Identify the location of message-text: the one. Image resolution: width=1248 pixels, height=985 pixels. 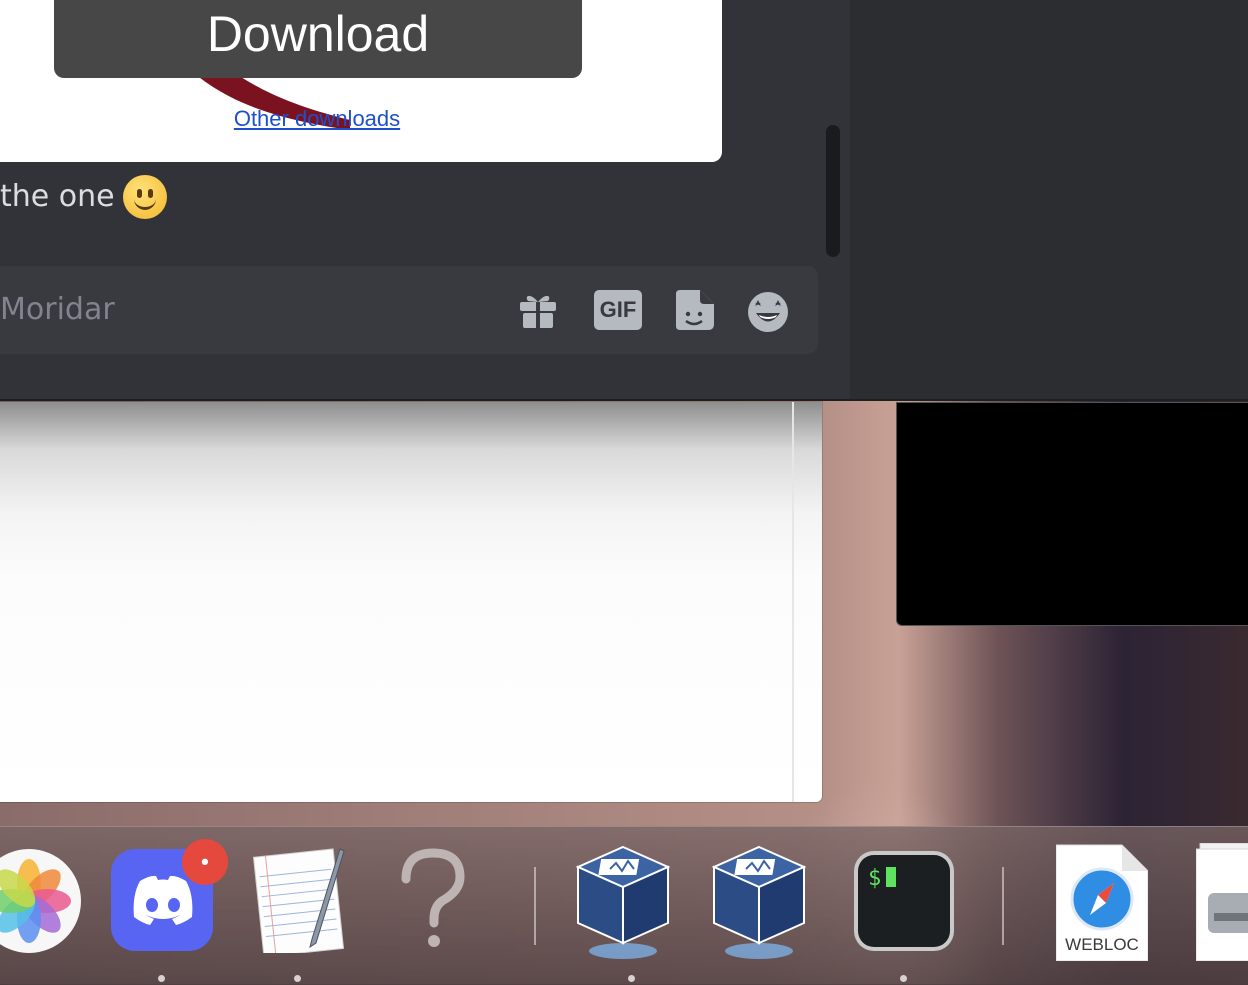
(57, 196).